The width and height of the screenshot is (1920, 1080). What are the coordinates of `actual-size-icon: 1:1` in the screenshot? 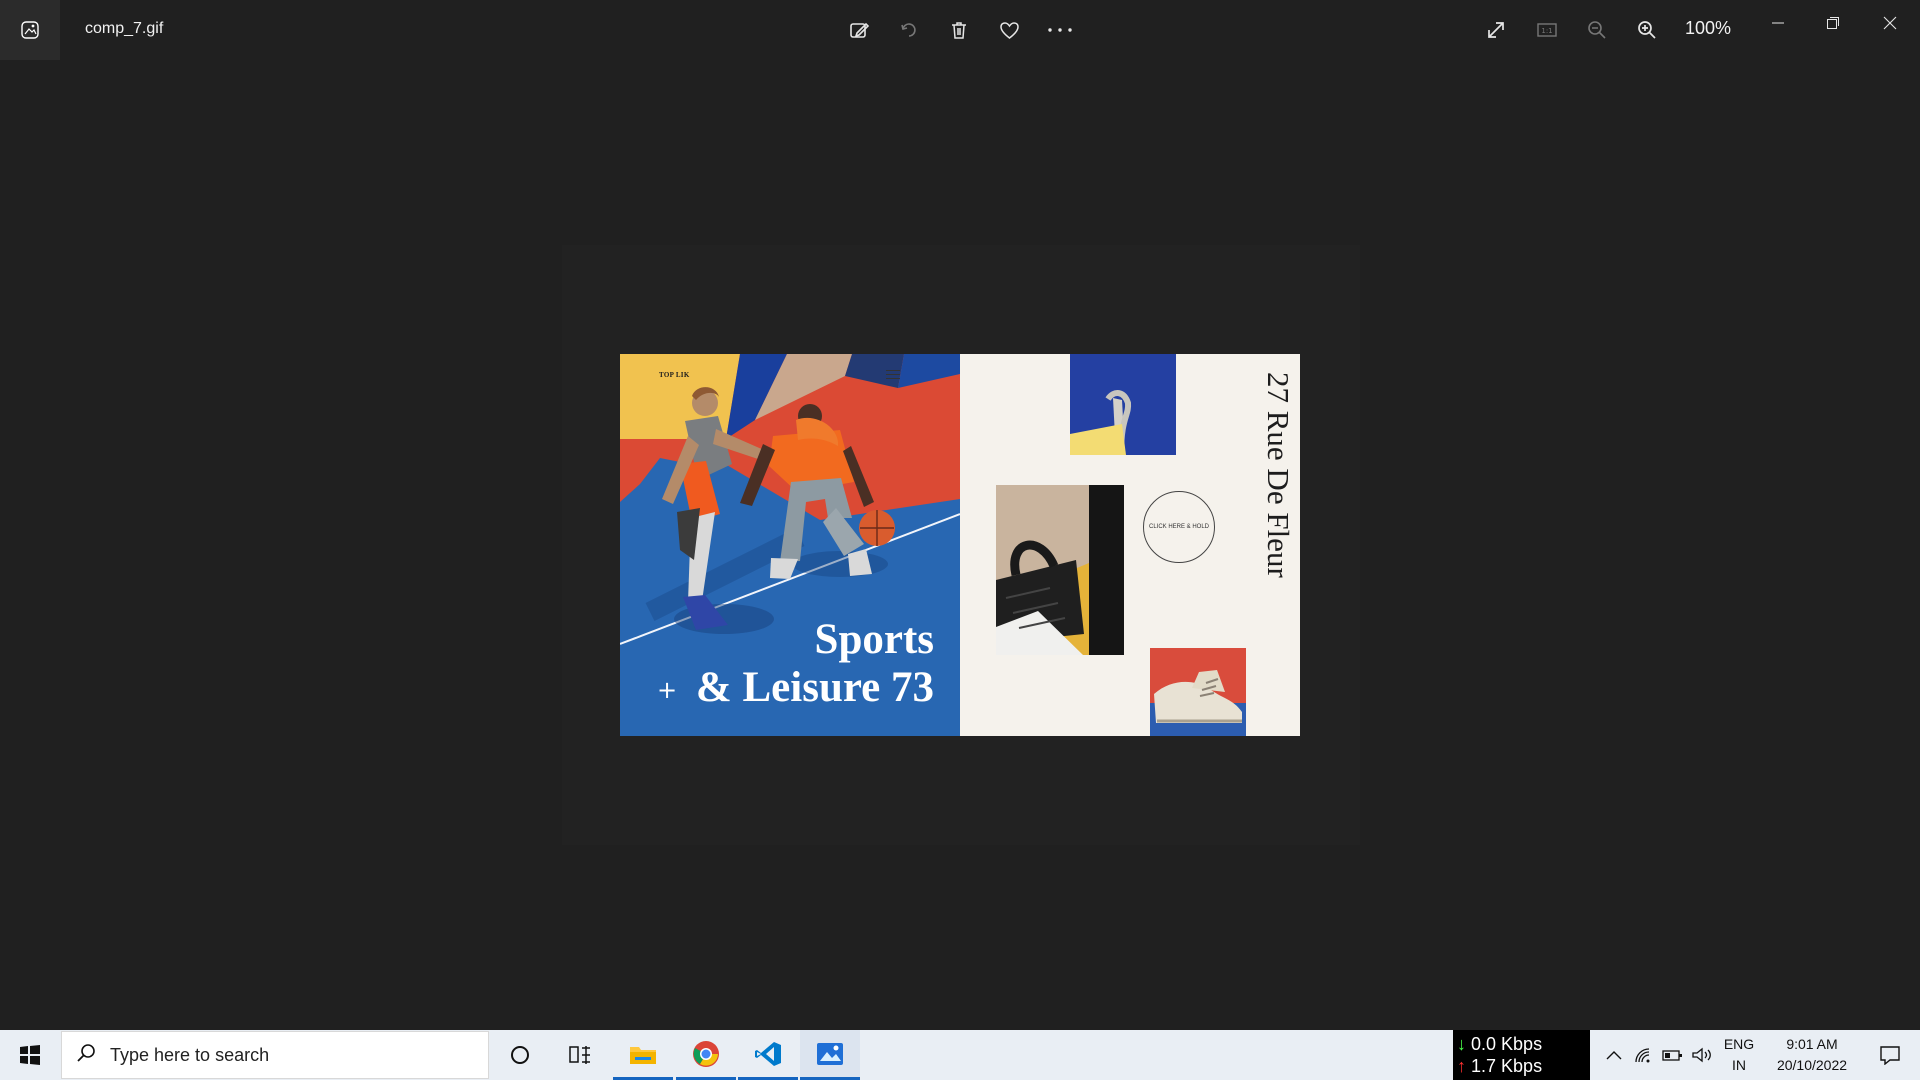 It's located at (1547, 30).